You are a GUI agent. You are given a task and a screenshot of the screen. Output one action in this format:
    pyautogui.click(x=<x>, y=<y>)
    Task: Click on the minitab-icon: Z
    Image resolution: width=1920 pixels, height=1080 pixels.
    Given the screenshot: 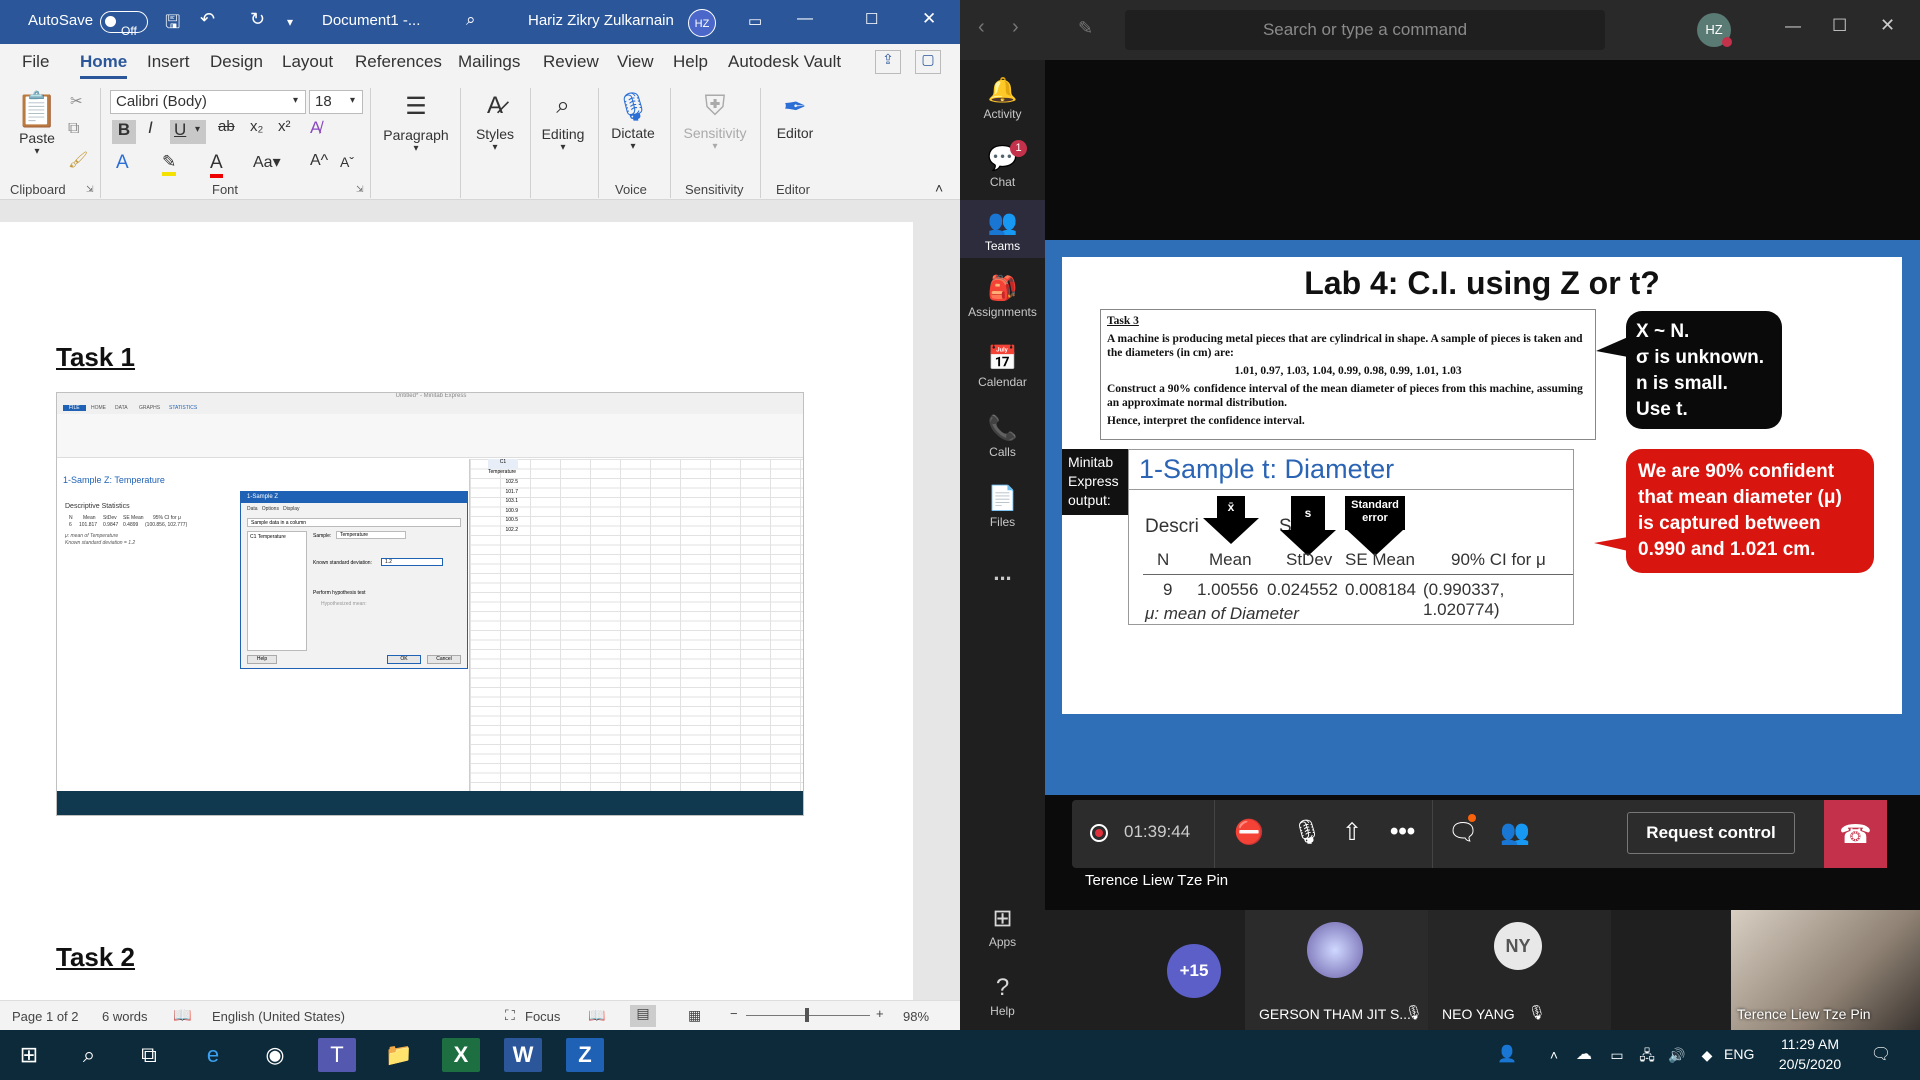 What is the action you would take?
    pyautogui.click(x=585, y=1055)
    